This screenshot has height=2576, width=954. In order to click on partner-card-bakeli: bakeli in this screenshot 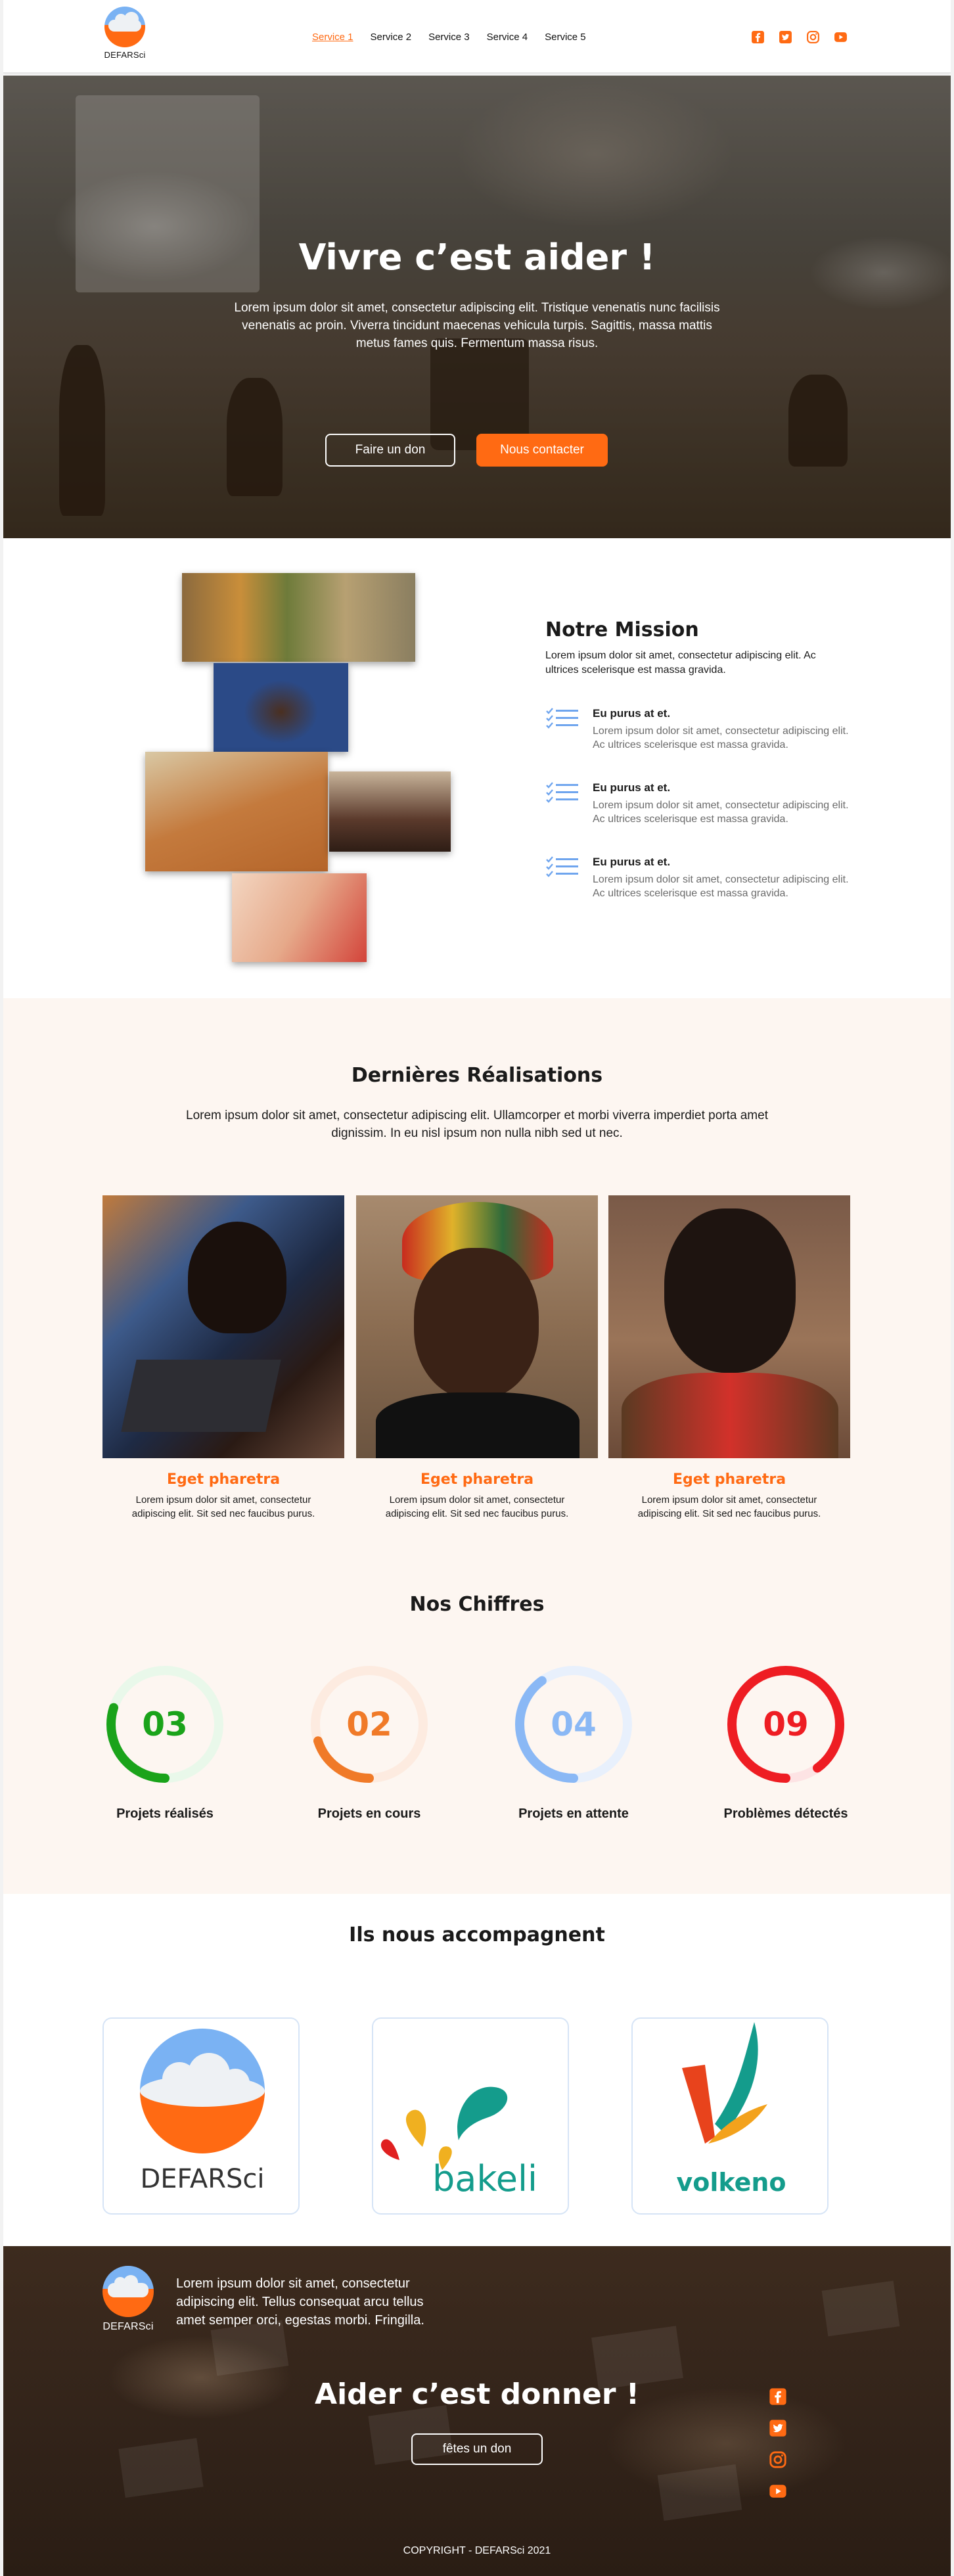, I will do `click(471, 2116)`.